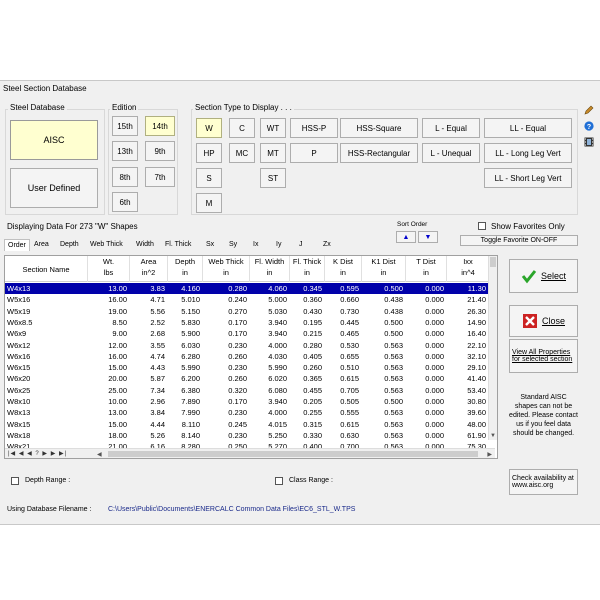 This screenshot has height=600, width=600. What do you see at coordinates (349, 413) in the screenshot?
I see `cell-k-dist: 0.555` at bounding box center [349, 413].